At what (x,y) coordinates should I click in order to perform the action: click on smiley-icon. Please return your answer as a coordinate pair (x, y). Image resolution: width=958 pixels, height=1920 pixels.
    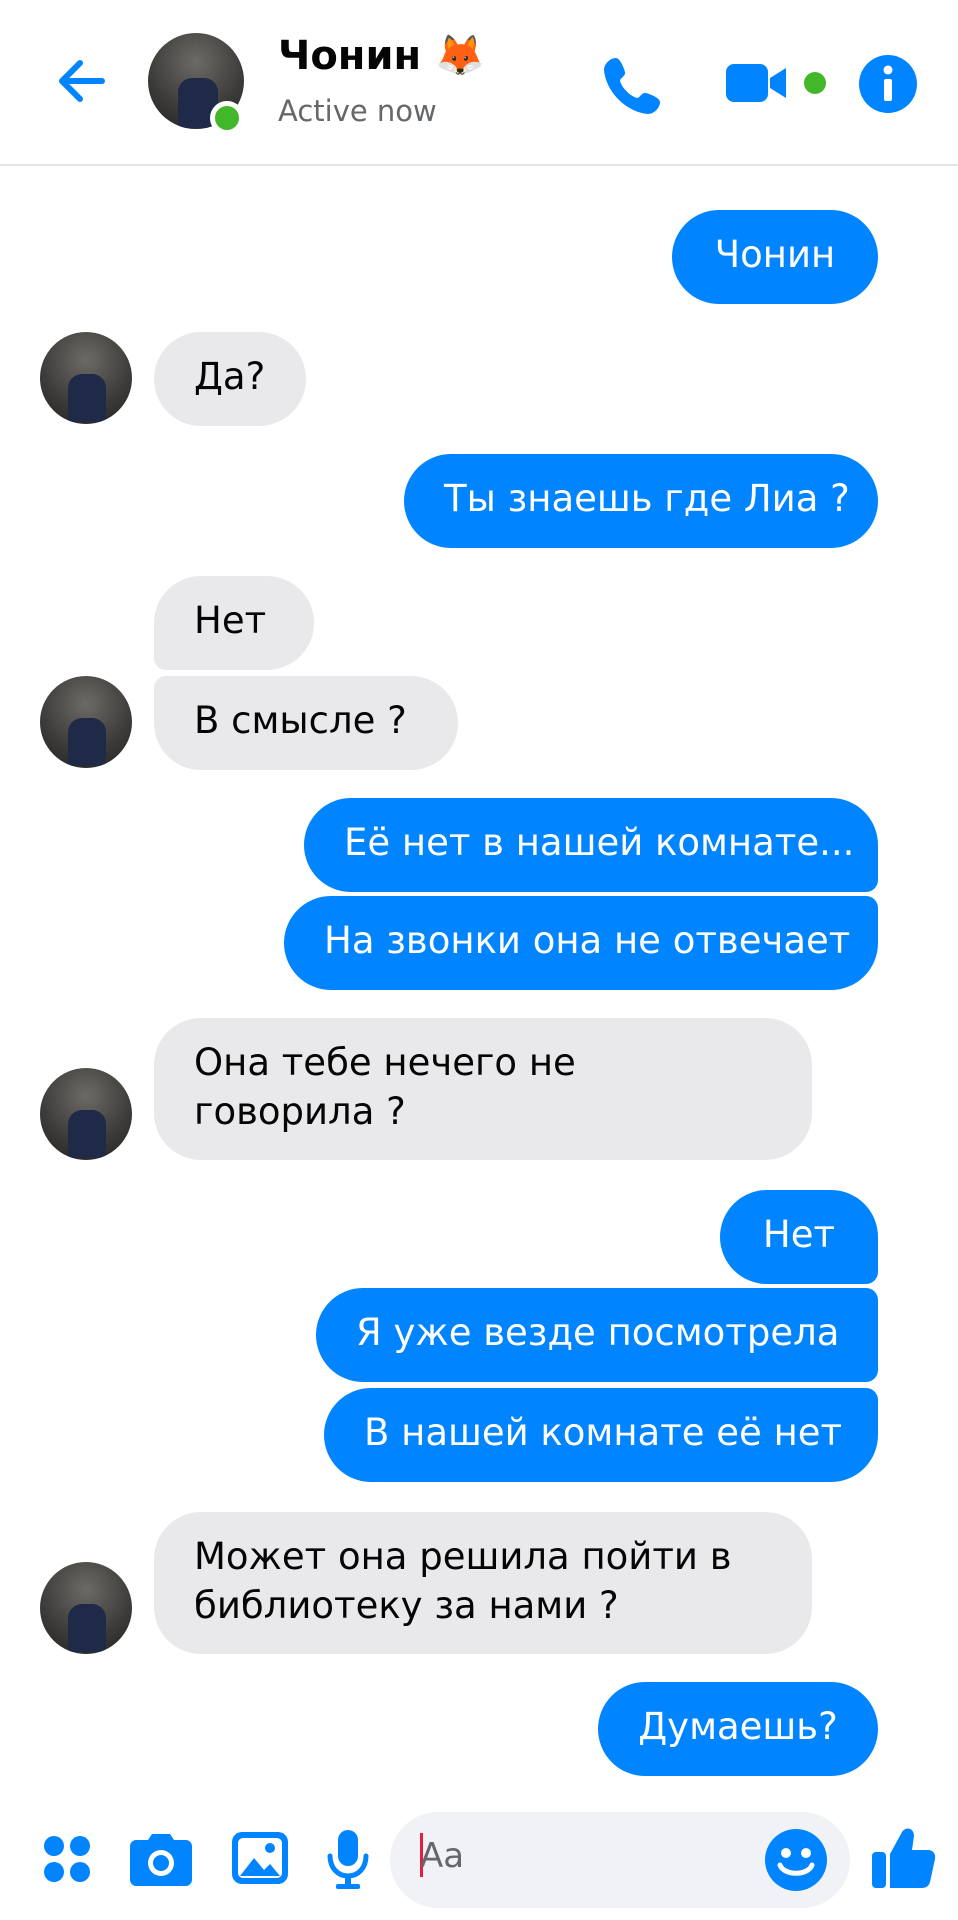
    Looking at the image, I should click on (796, 1860).